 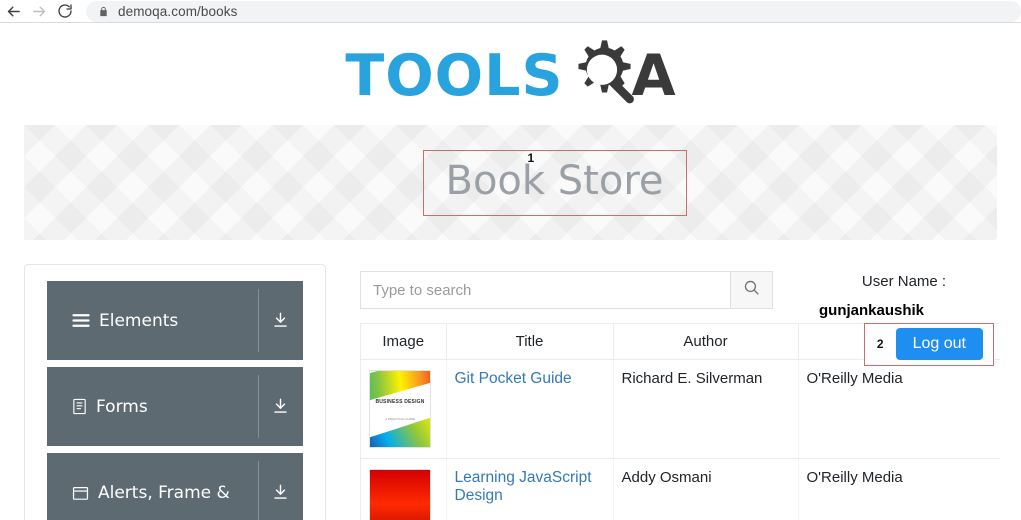 What do you see at coordinates (653, 75) in the screenshot?
I see `logo-text-a: A` at bounding box center [653, 75].